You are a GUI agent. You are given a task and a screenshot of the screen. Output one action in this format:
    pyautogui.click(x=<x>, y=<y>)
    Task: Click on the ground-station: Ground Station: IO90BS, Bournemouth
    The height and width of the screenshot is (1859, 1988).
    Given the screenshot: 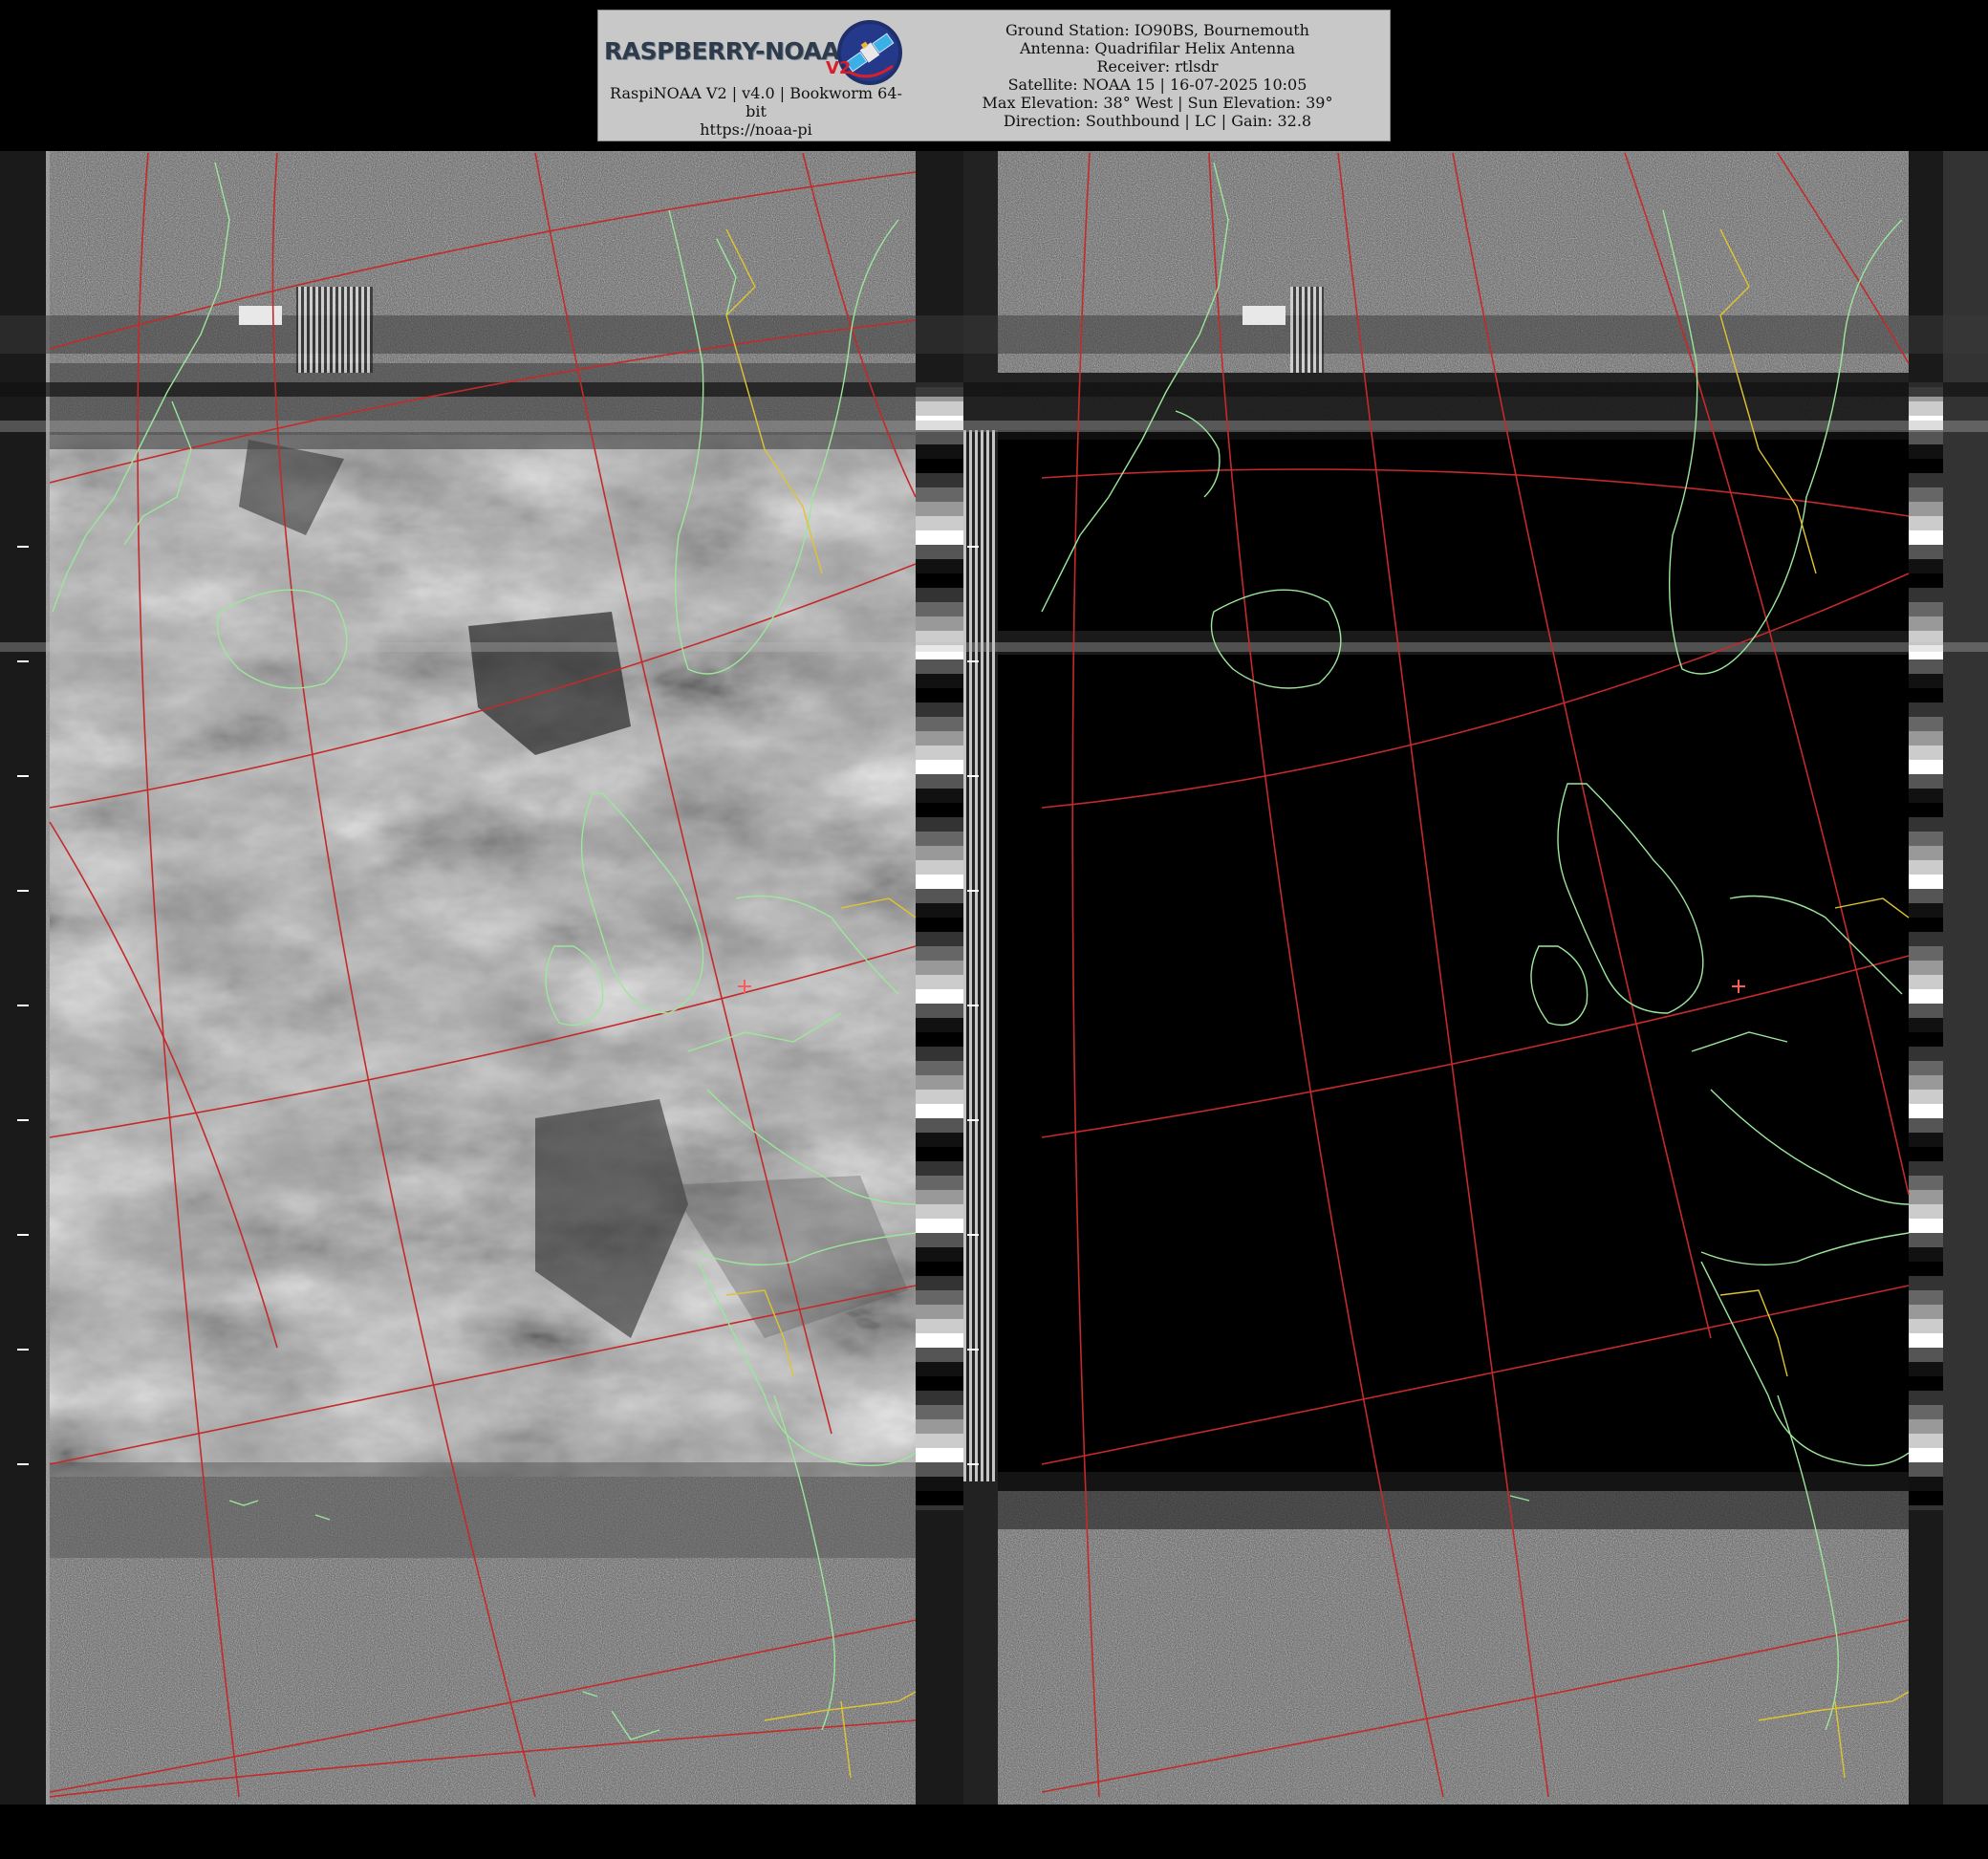 What is the action you would take?
    pyautogui.click(x=1157, y=30)
    